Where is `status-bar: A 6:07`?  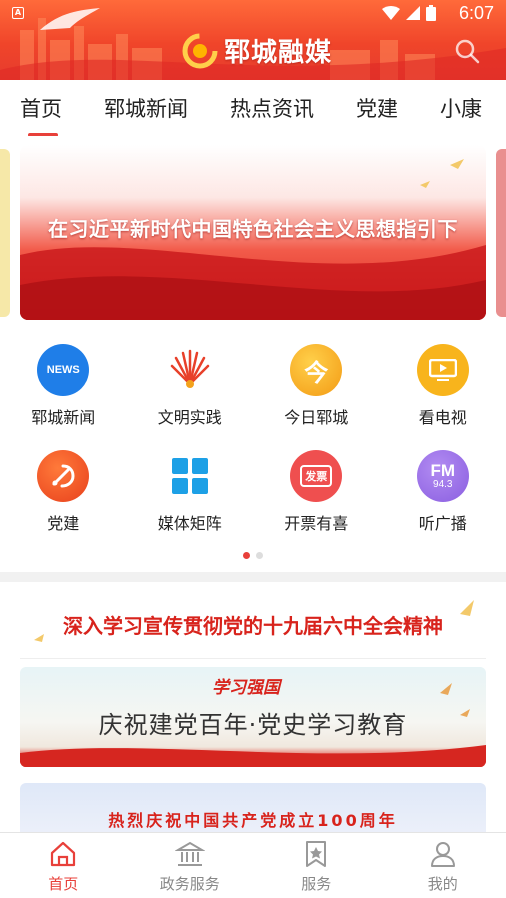
status-bar: A 6:07 is located at coordinates (253, 13).